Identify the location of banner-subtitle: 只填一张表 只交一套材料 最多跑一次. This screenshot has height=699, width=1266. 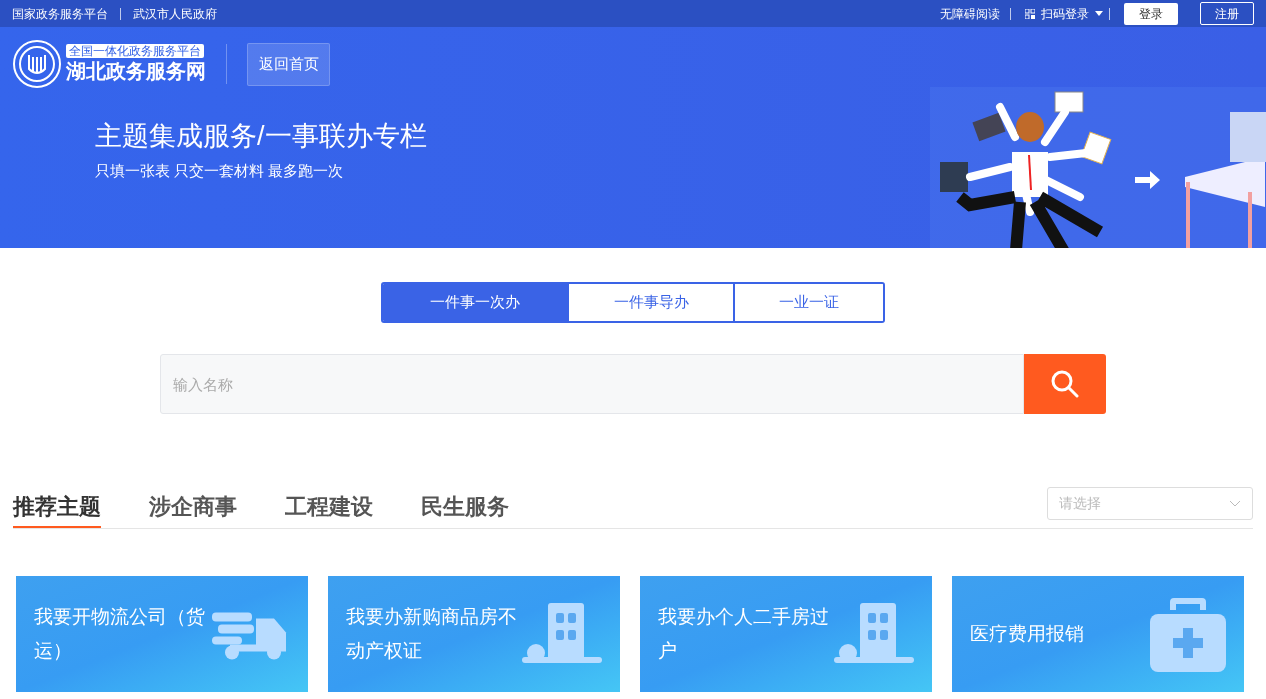
(220, 171).